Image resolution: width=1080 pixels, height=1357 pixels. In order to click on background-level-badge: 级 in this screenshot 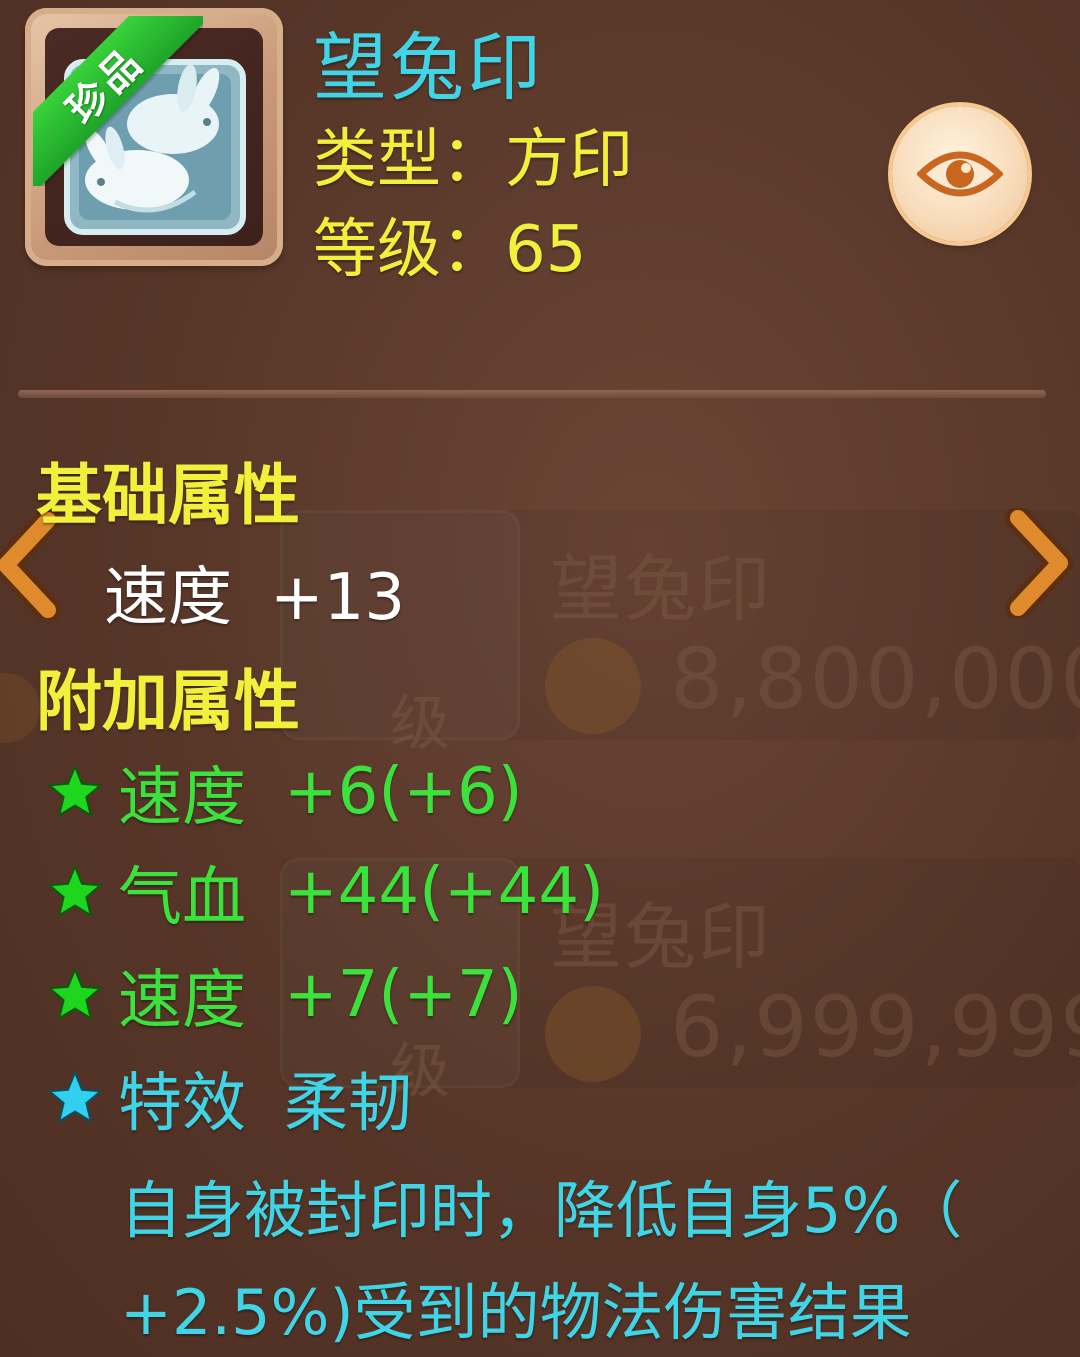, I will do `click(420, 724)`.